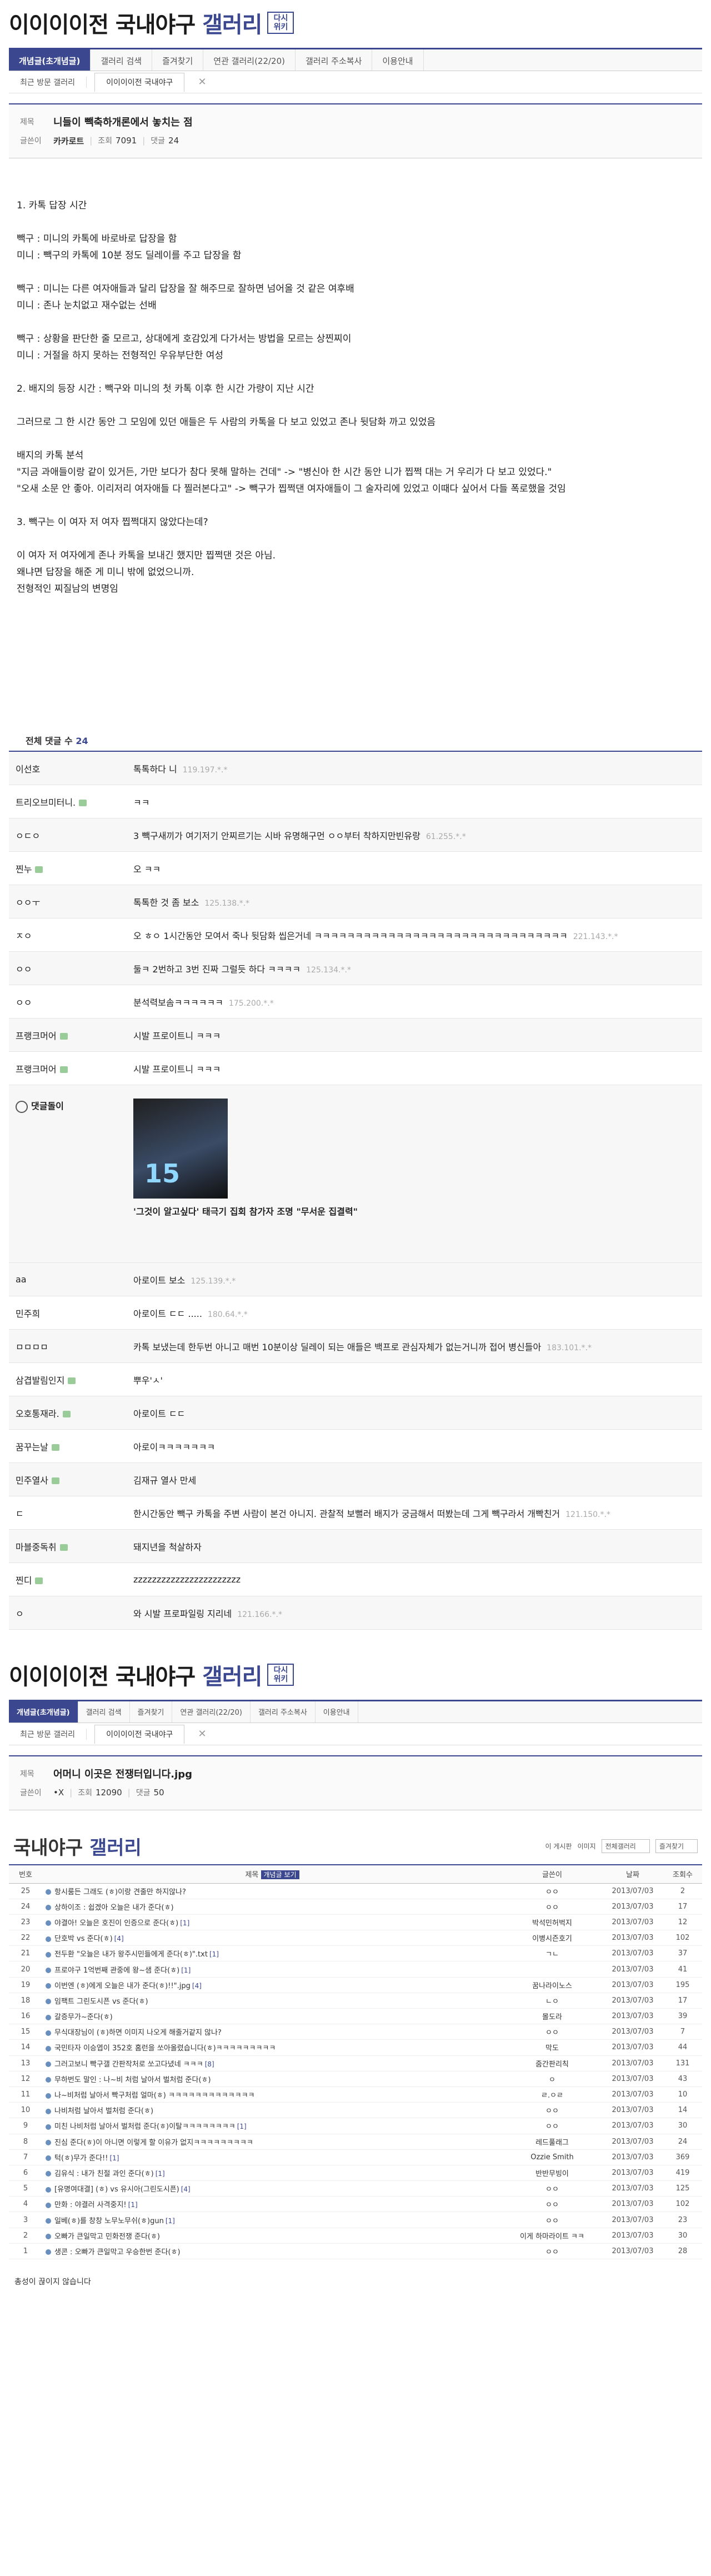 Image resolution: width=711 pixels, height=2576 pixels. Describe the element at coordinates (64, 935) in the screenshot. I see `comment-nick: ㅈㅇ` at that location.